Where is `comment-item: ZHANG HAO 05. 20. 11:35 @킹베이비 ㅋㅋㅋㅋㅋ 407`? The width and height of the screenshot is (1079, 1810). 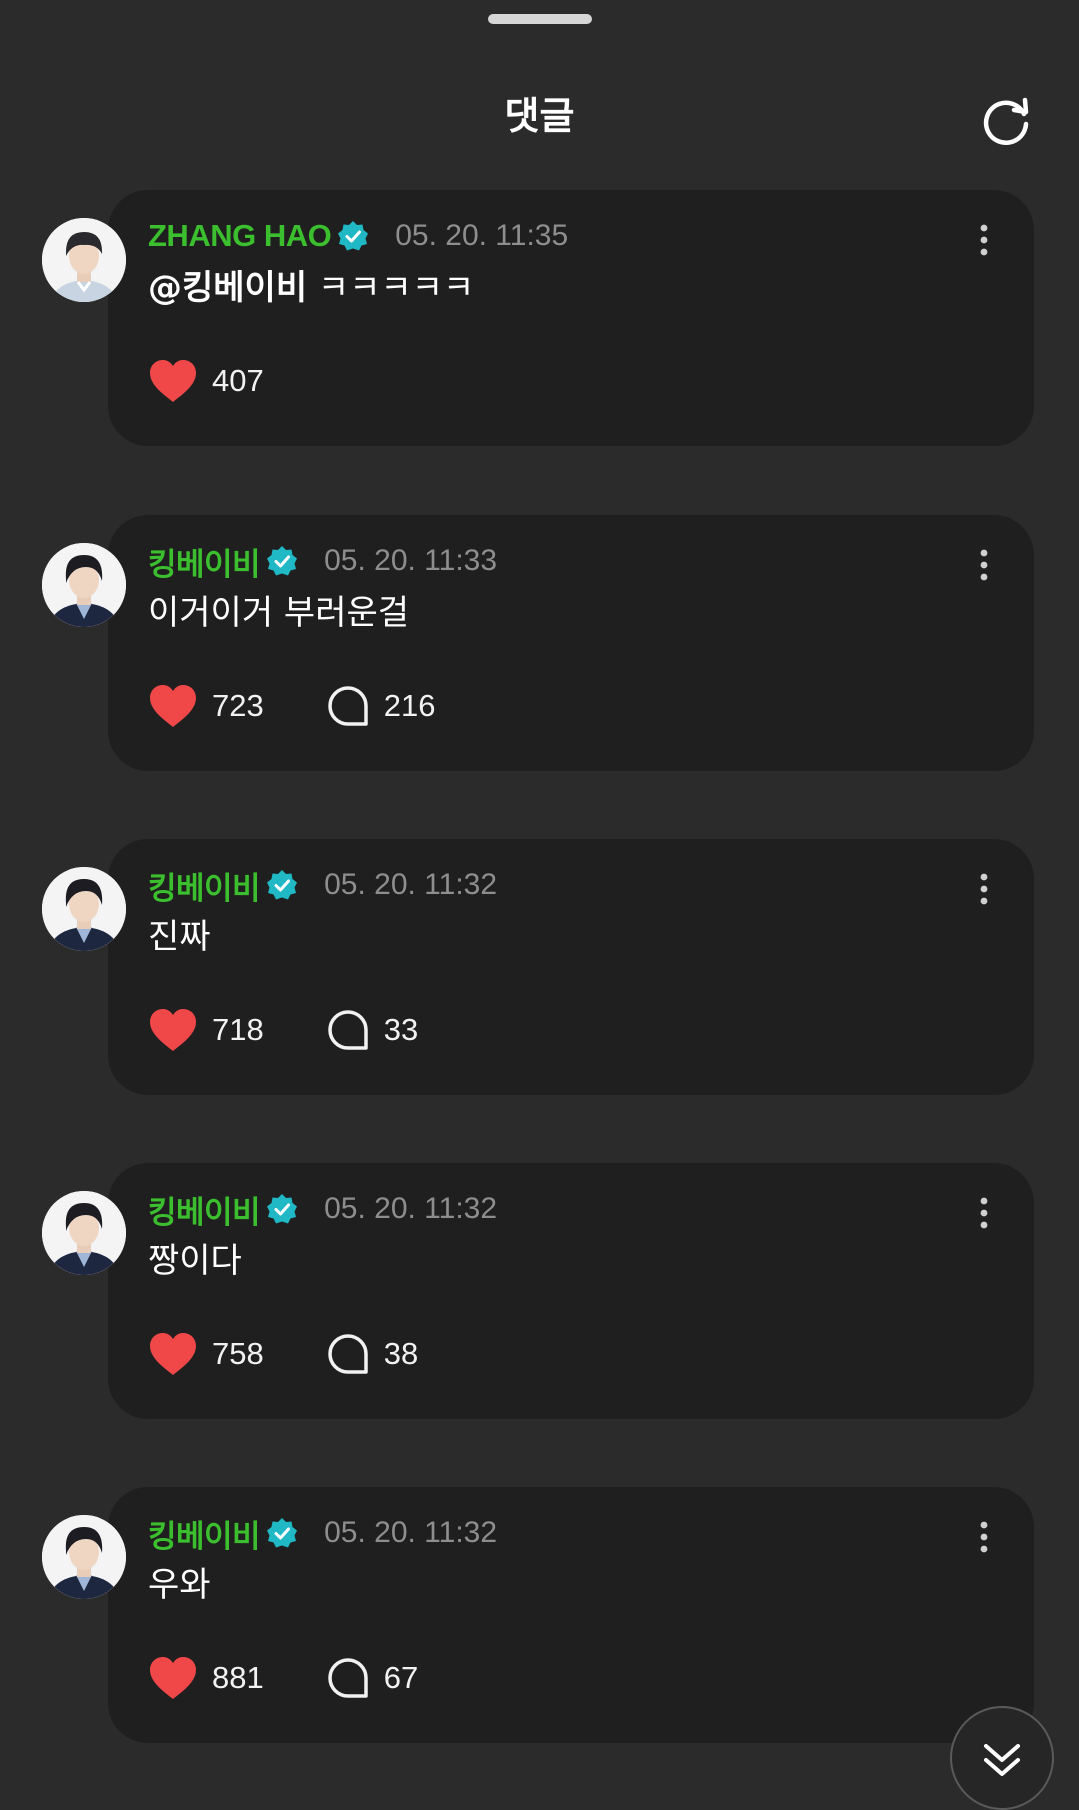 comment-item: ZHANG HAO 05. 20. 11:35 @킹베이비 ㅋㅋㅋㅋㅋ 407 is located at coordinates (539, 318).